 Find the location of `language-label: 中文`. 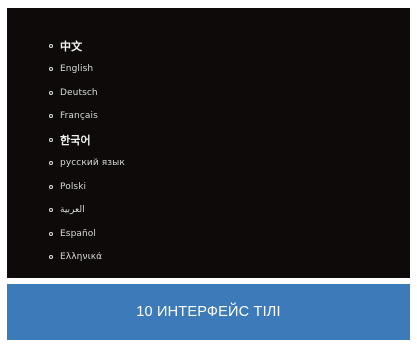

language-label: 中文 is located at coordinates (71, 46).